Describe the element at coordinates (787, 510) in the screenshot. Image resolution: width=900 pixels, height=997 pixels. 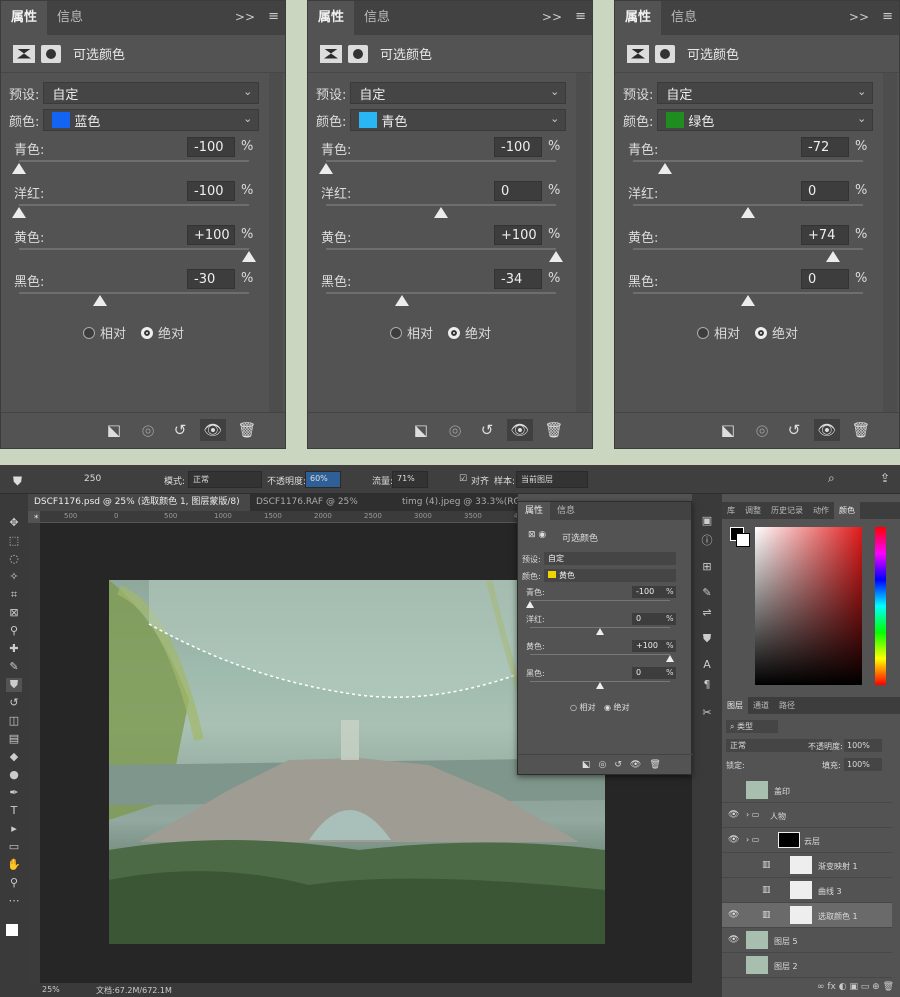
I see `tab-2: 历史记录` at that location.